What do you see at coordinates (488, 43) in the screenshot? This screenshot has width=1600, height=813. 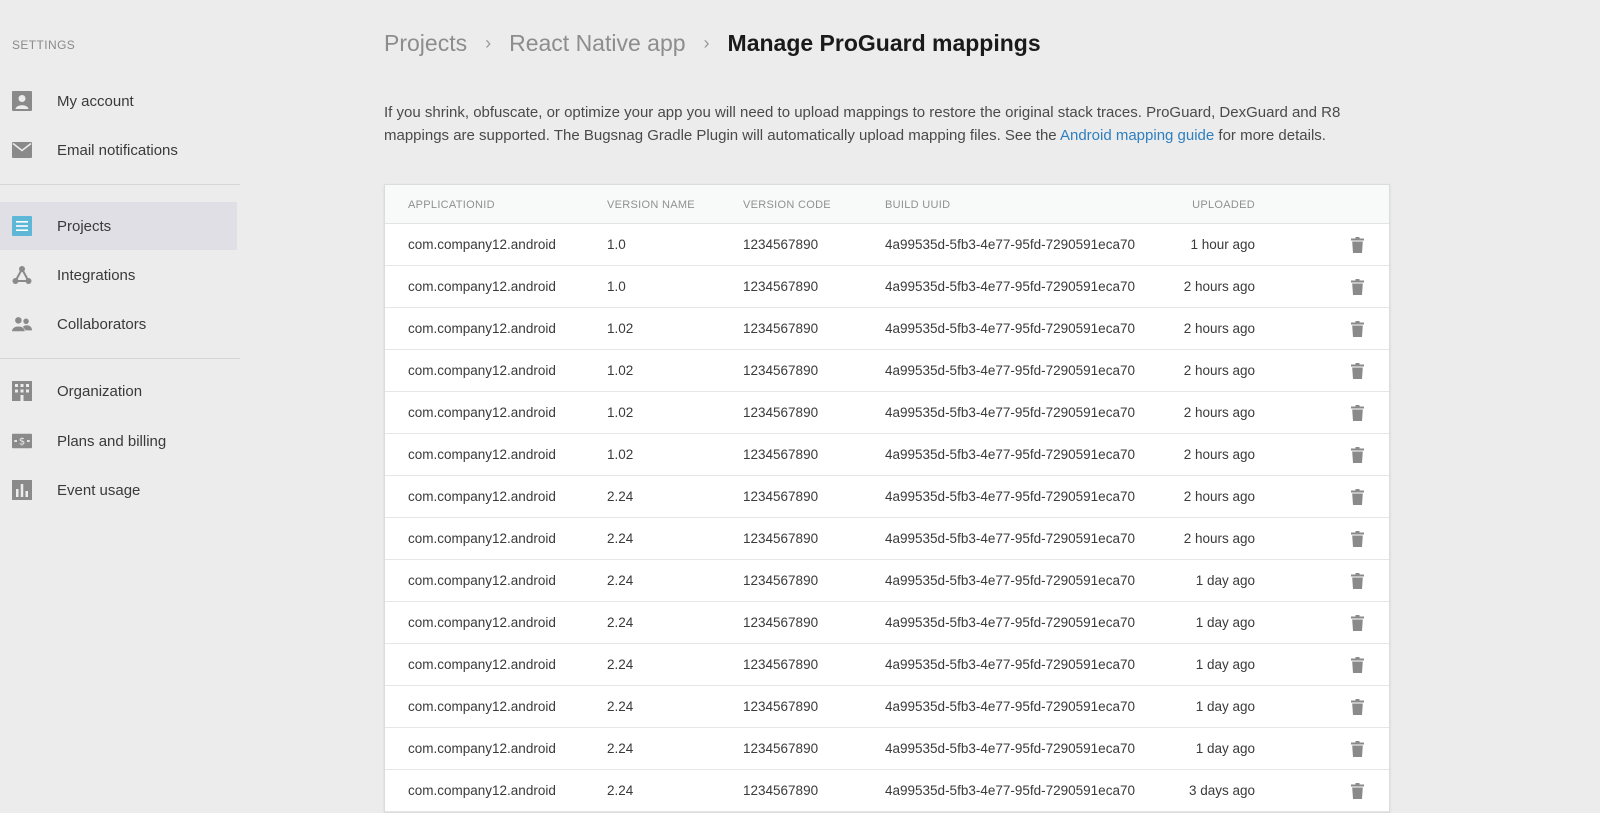 I see `chevron-right-icon: ›` at bounding box center [488, 43].